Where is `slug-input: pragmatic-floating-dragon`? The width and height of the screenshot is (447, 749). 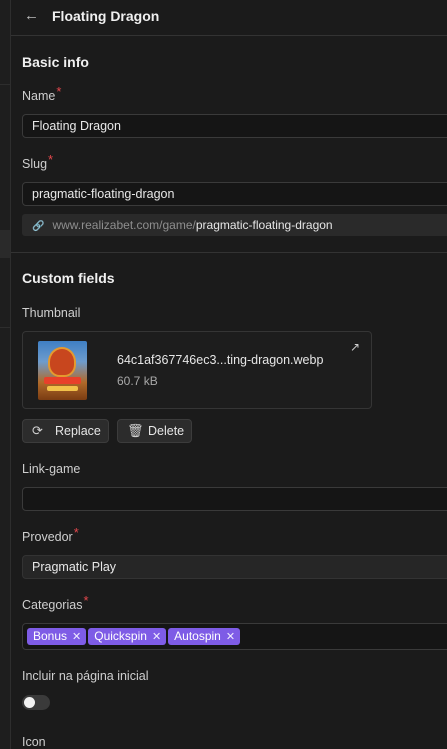 slug-input: pragmatic-floating-dragon is located at coordinates (234, 194).